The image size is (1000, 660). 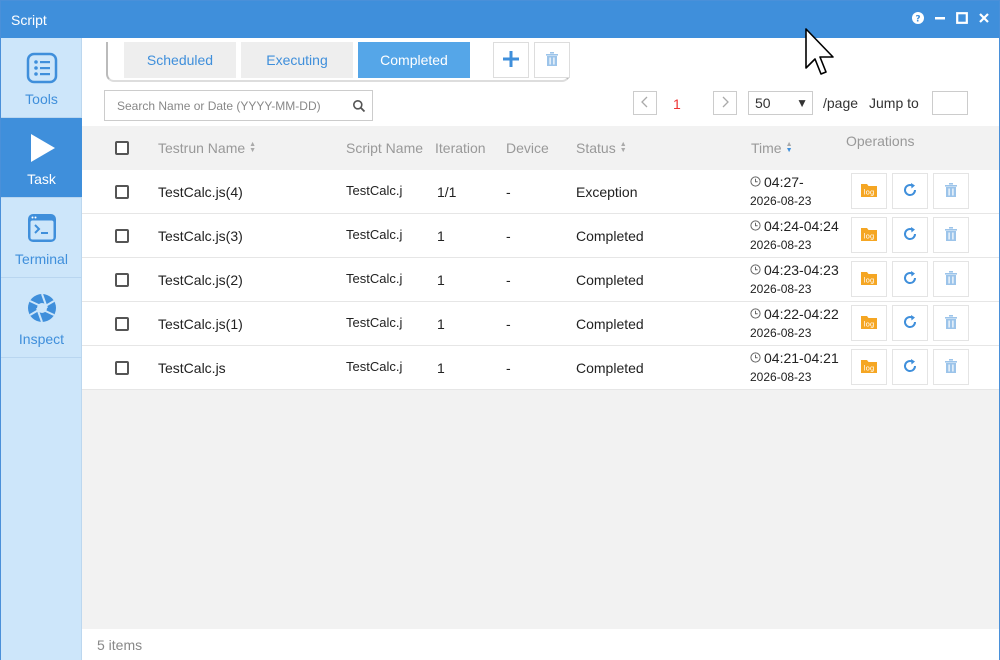 What do you see at coordinates (200, 280) in the screenshot?
I see `testrun-name: TestCalc.js(2)` at bounding box center [200, 280].